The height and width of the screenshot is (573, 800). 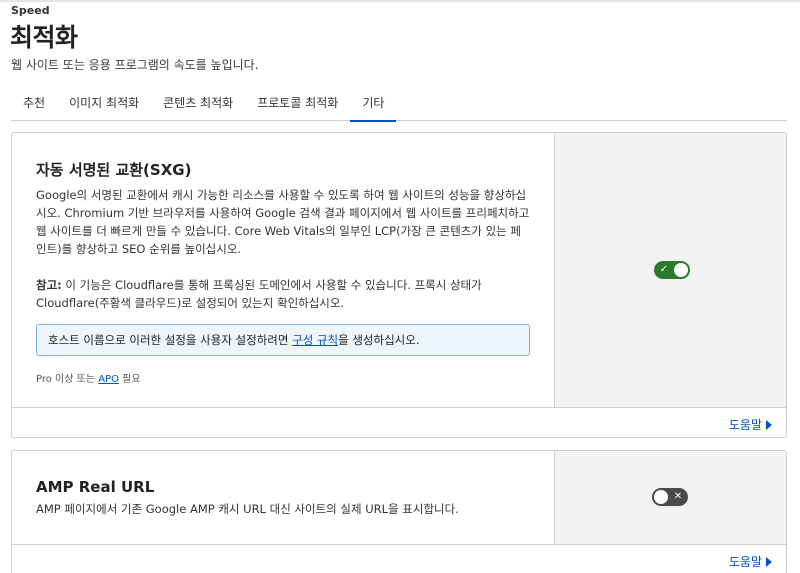 I want to click on sxg-title: 자동 서명된 교환(SXG), so click(x=114, y=170).